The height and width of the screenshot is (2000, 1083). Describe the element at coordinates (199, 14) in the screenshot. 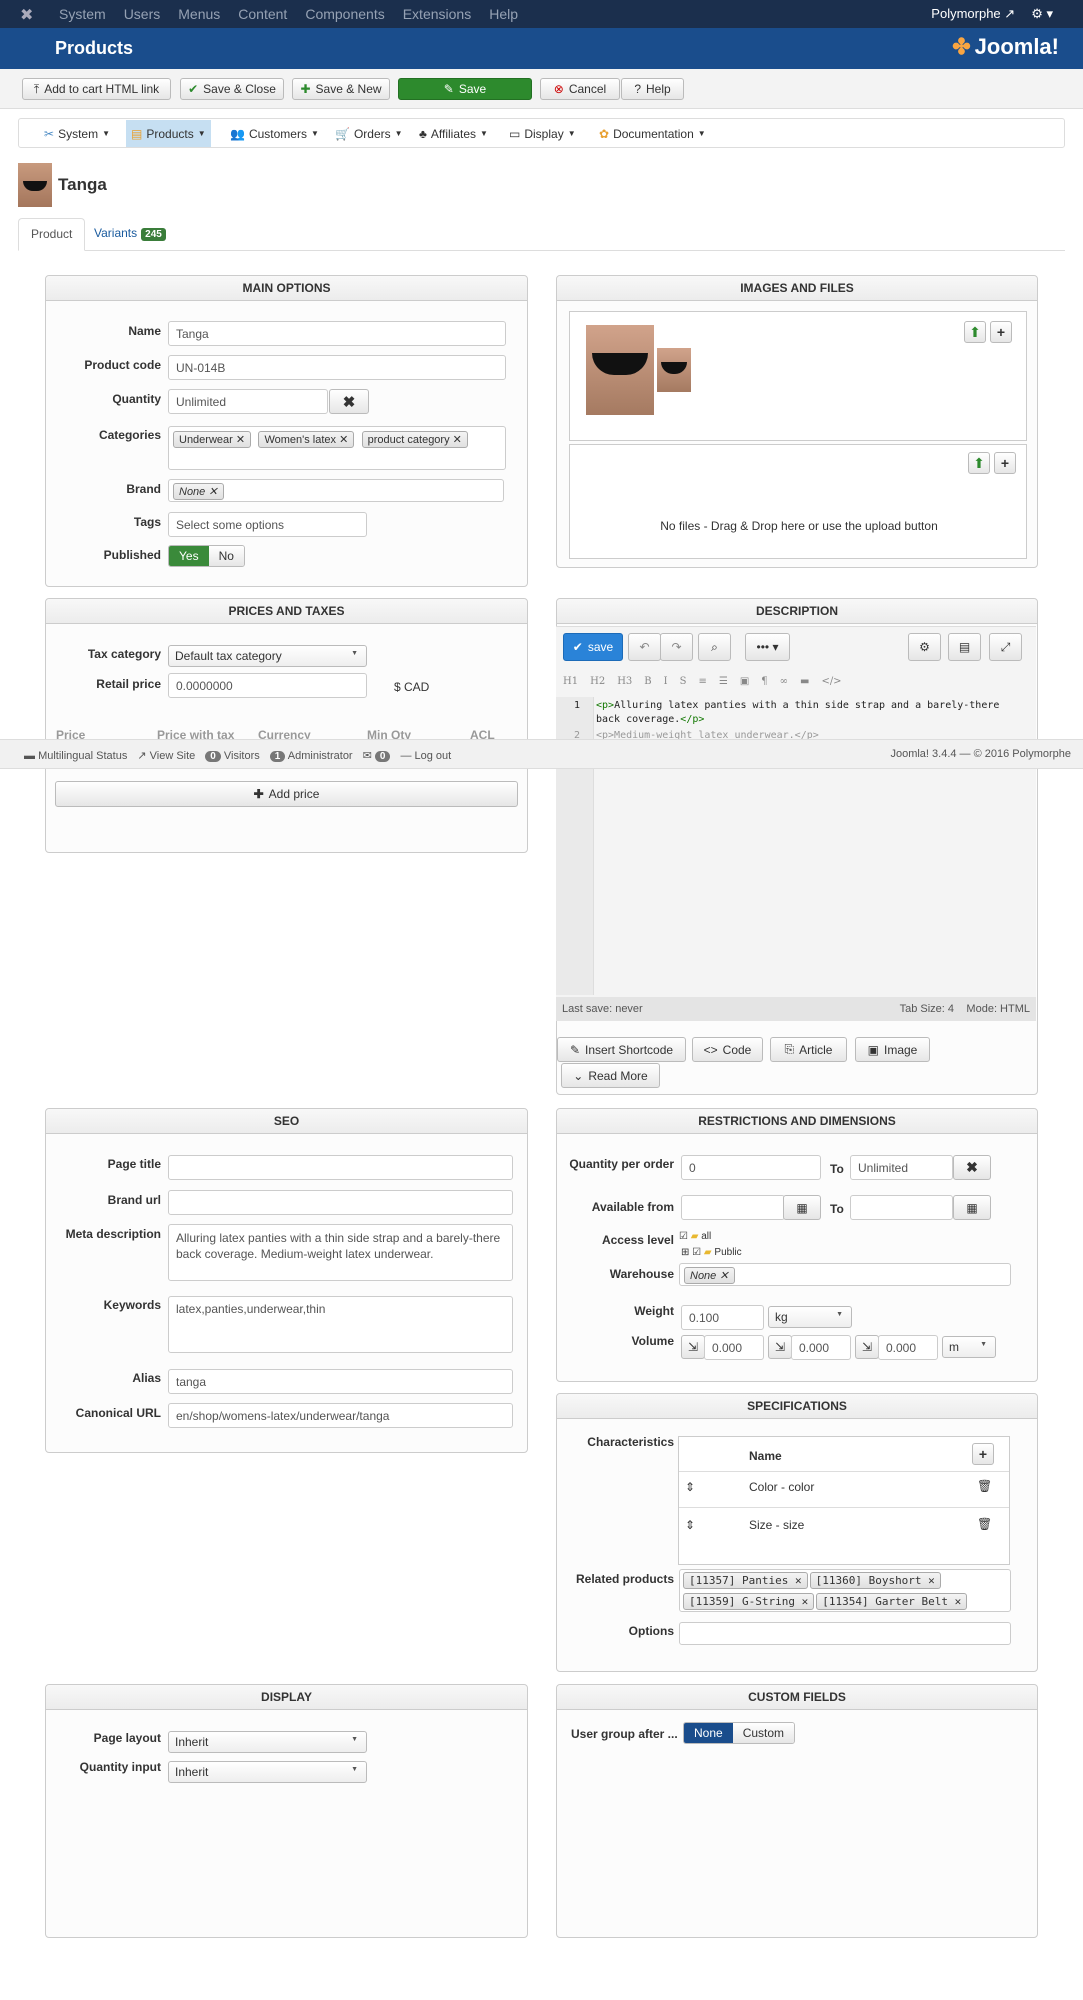

I see `menu-menus: Menus` at that location.